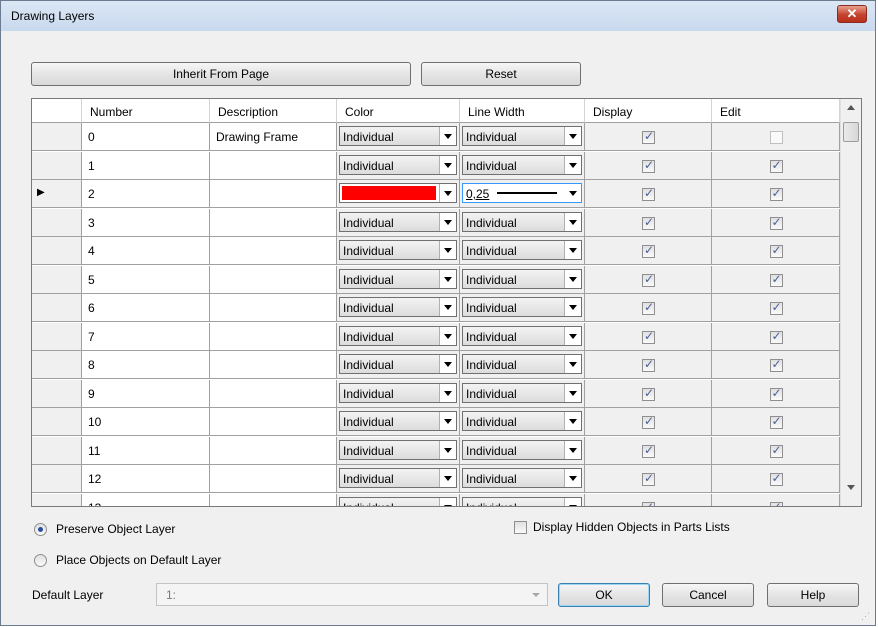 The image size is (878, 628). What do you see at coordinates (146, 479) in the screenshot?
I see `number-cell: 12` at bounding box center [146, 479].